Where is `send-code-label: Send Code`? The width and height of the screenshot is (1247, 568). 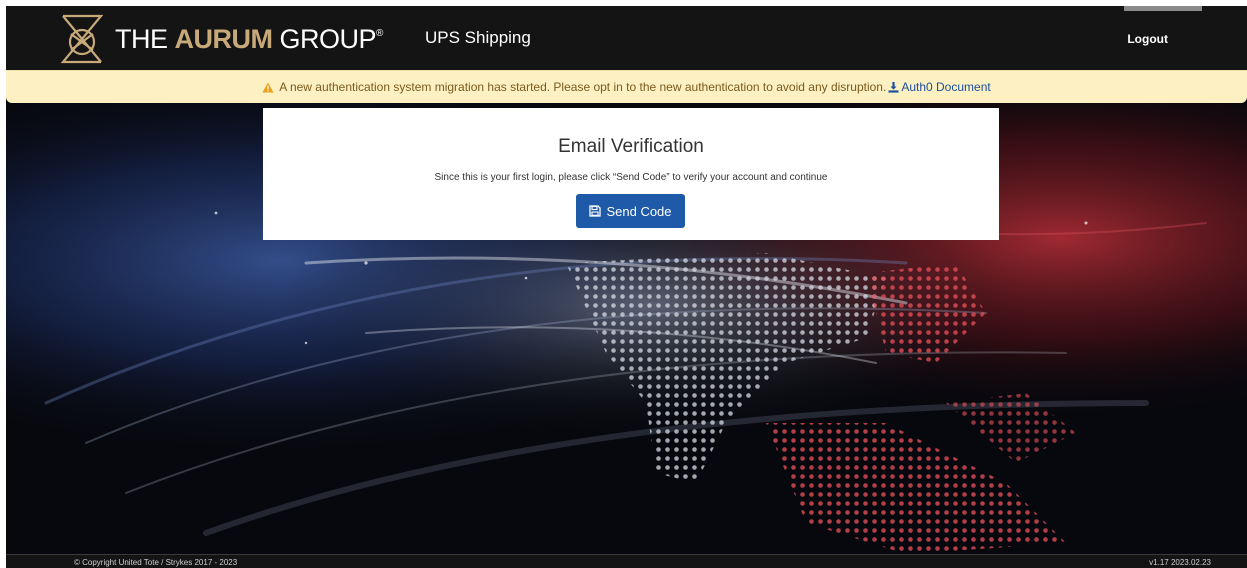
send-code-label: Send Code is located at coordinates (639, 211).